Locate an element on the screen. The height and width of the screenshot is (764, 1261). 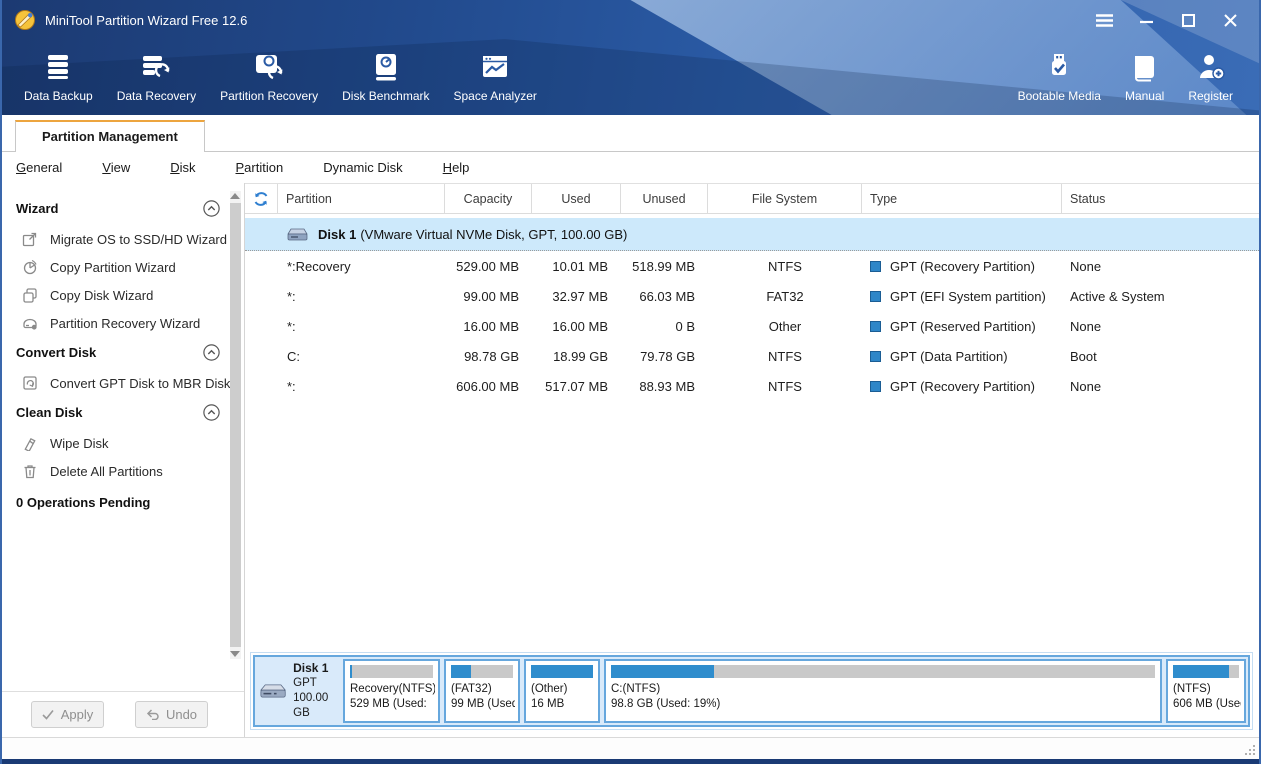
operations-pending-label: 0 Operations Pending is located at coordinates (83, 502).